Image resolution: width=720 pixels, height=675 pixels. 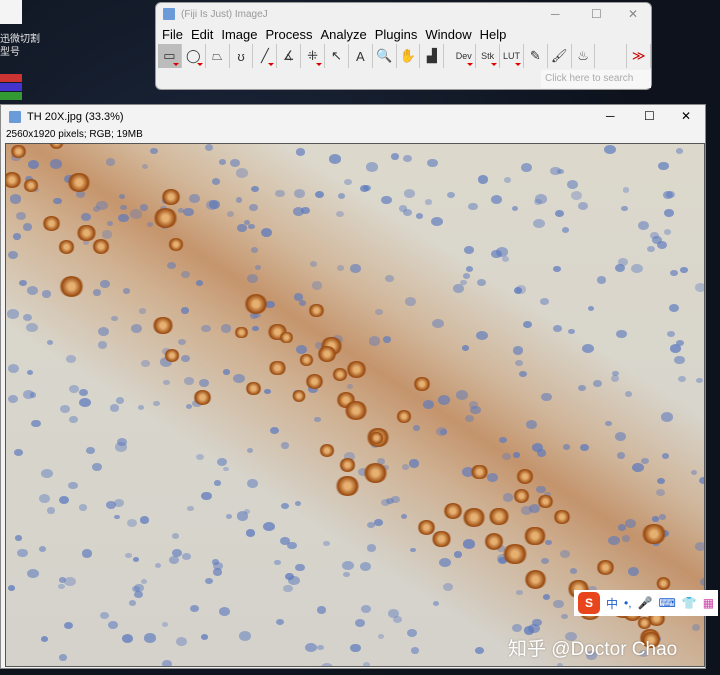 I want to click on stk-menu-icon: Stk, so click(x=488, y=56).